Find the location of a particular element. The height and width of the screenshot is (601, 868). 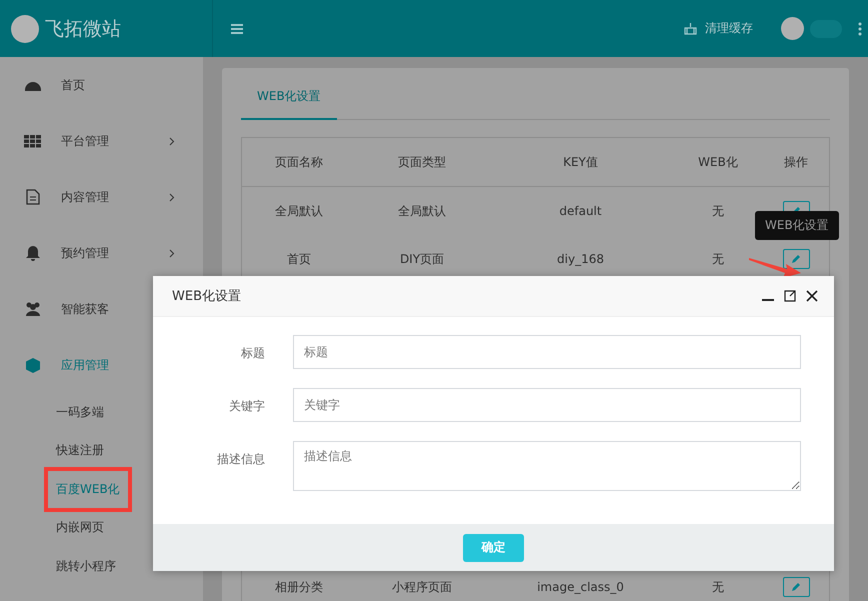

field-label: 标题 is located at coordinates (252, 353).